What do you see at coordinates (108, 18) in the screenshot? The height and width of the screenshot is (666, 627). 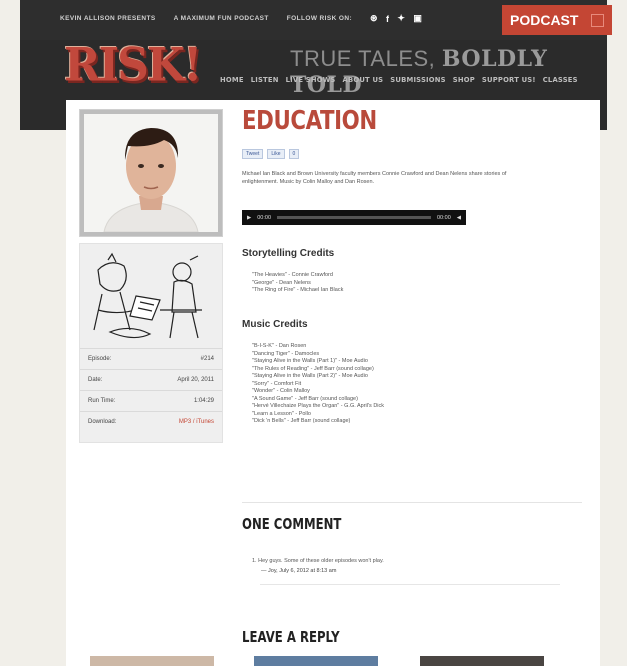 I see `presenter-link: KEVIN ALLISON PRESENTS` at bounding box center [108, 18].